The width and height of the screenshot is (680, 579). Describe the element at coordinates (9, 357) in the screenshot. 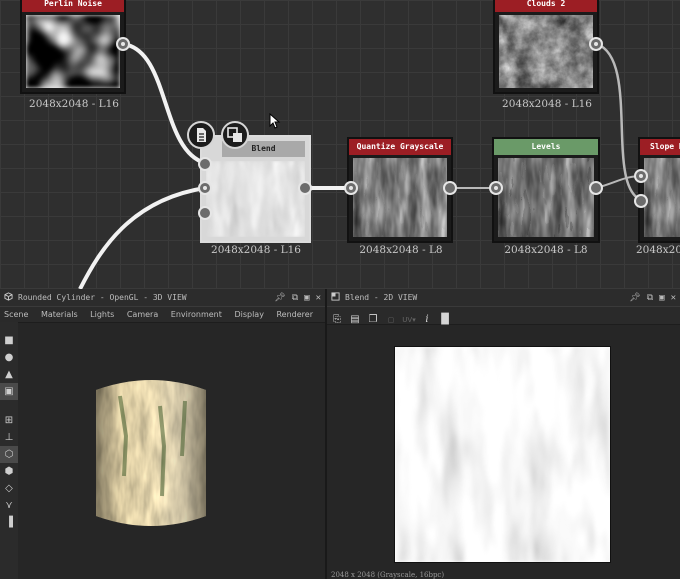

I see `light-bulb-icon: ●` at that location.